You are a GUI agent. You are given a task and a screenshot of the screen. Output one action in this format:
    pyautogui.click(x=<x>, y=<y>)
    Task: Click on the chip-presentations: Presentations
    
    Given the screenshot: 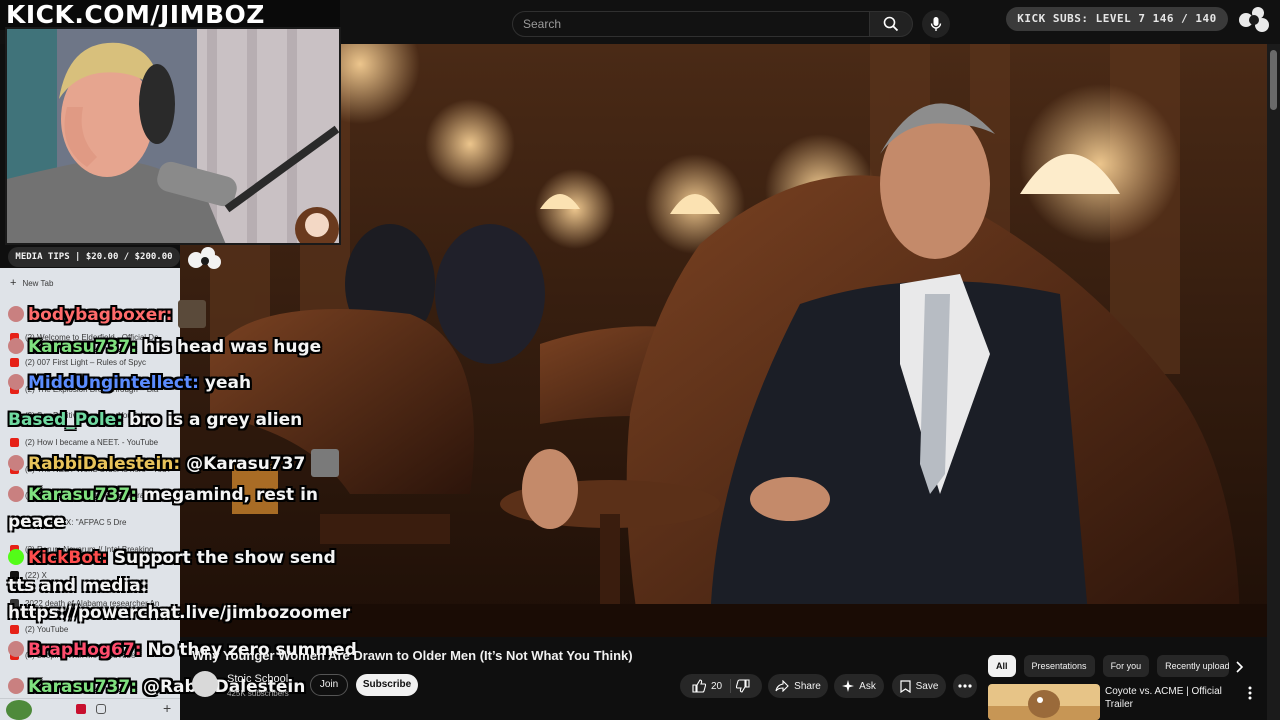 What is the action you would take?
    pyautogui.click(x=1059, y=666)
    